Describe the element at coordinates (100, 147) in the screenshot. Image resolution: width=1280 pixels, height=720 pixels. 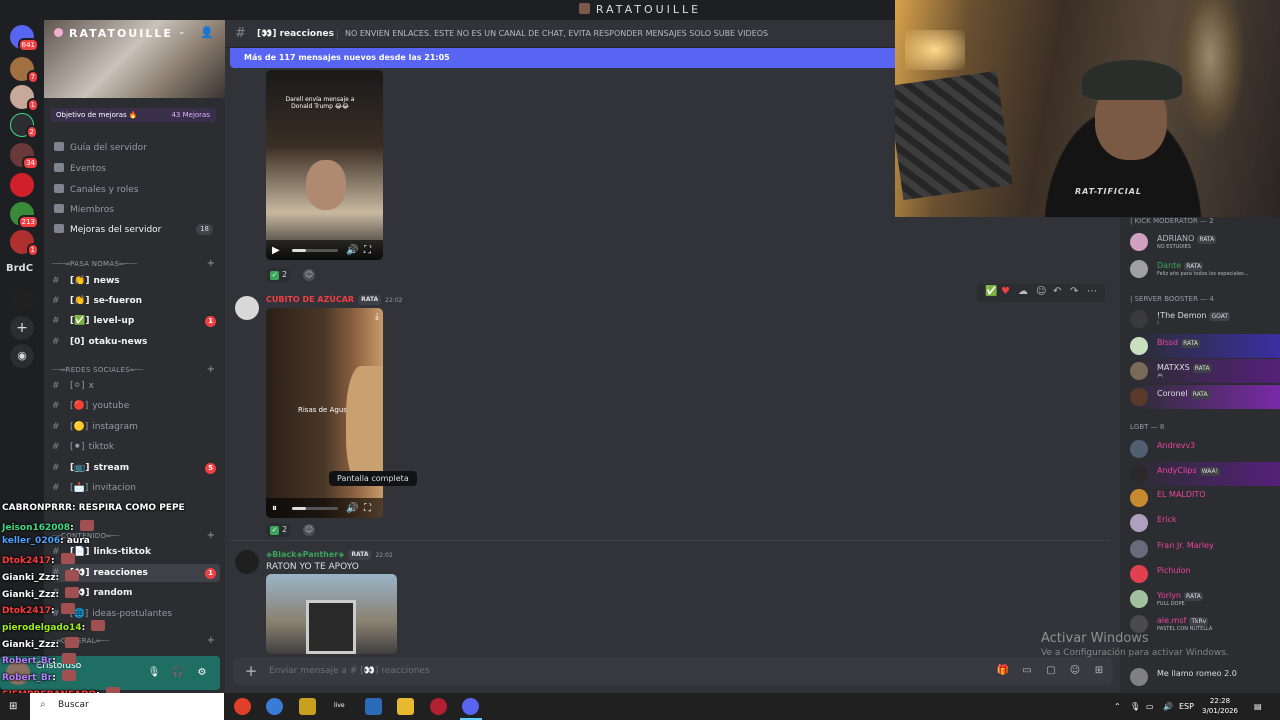
I see `server-guide-item: Guía del servidor` at that location.